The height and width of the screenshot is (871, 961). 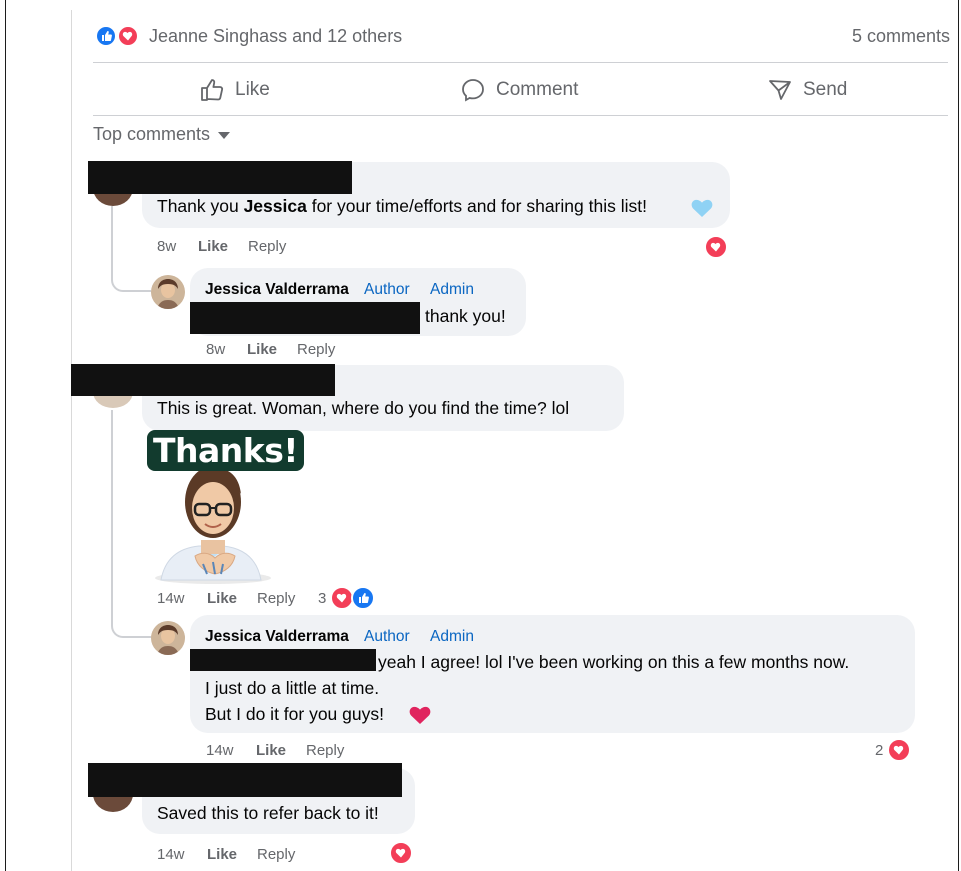 What do you see at coordinates (212, 90) in the screenshot?
I see `thumbs-up-icon` at bounding box center [212, 90].